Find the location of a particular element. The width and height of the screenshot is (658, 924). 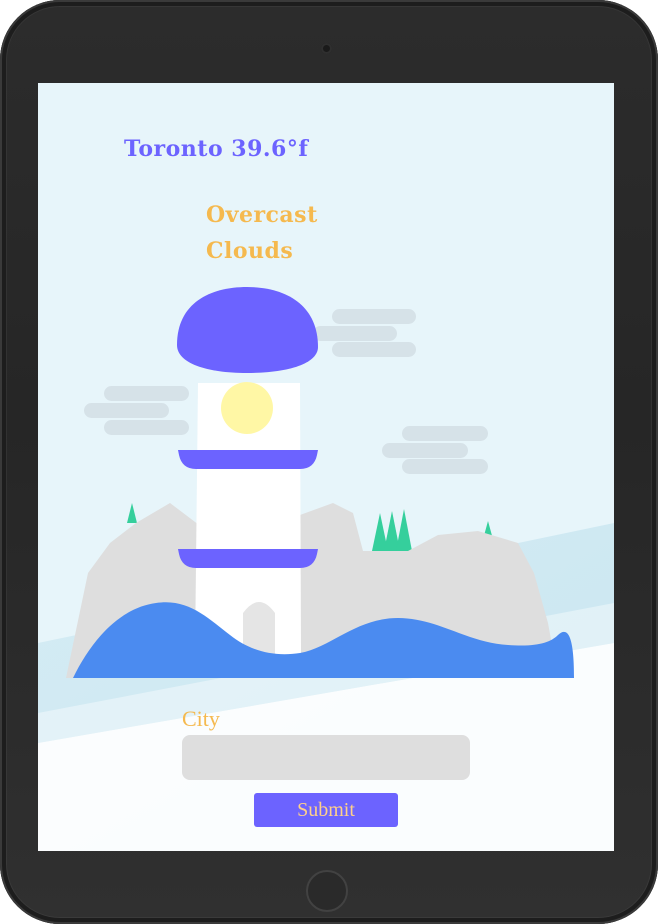

cloud-middle-right is located at coordinates (435, 450).